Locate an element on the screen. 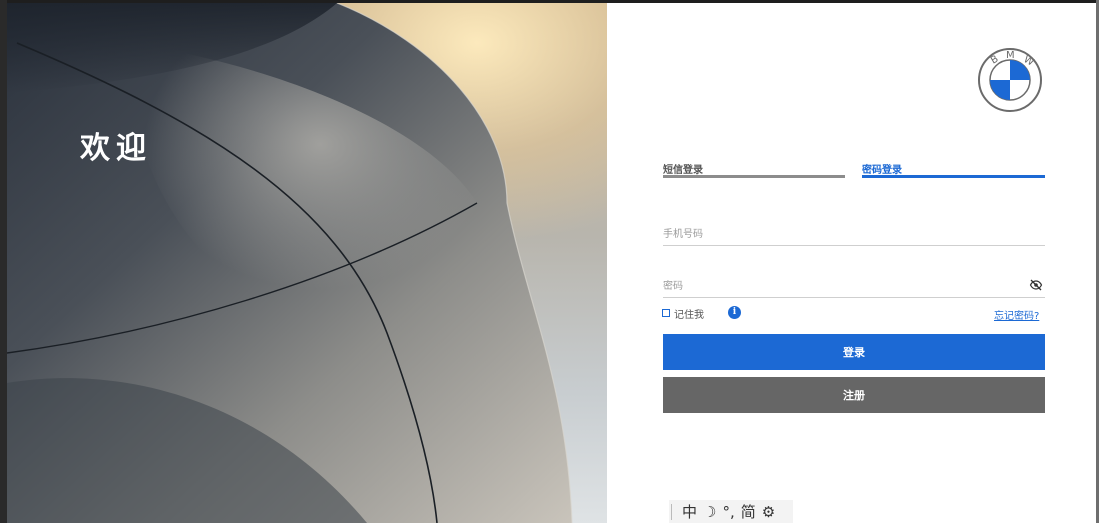 This screenshot has height=523, width=1099. tab-password-login-underline is located at coordinates (953, 176).